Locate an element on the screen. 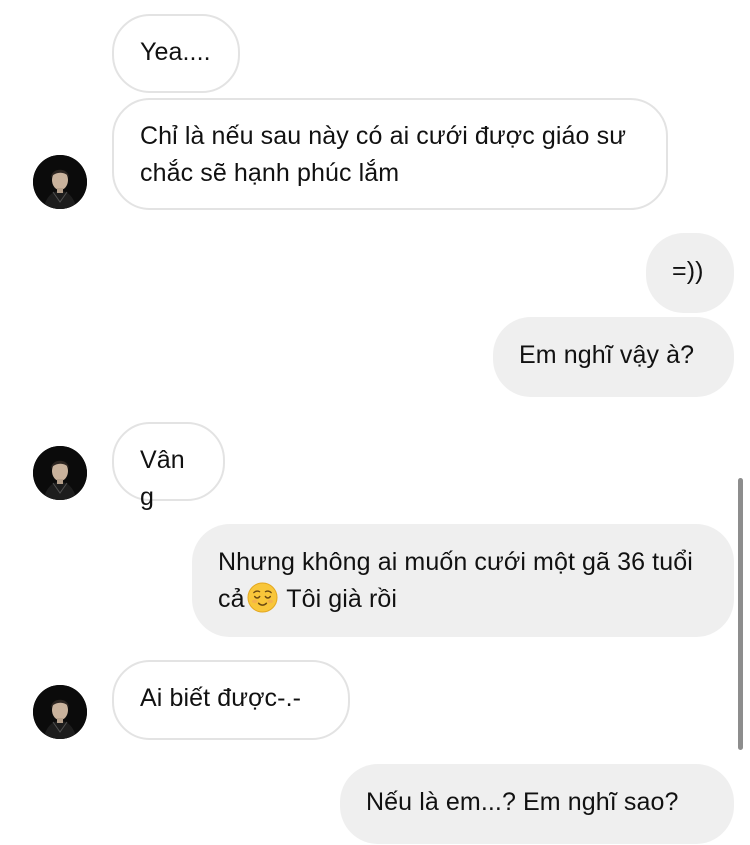 This screenshot has width=750, height=845. message-outgoing: Nếu là em...? Em nghĩ sao? is located at coordinates (537, 804).